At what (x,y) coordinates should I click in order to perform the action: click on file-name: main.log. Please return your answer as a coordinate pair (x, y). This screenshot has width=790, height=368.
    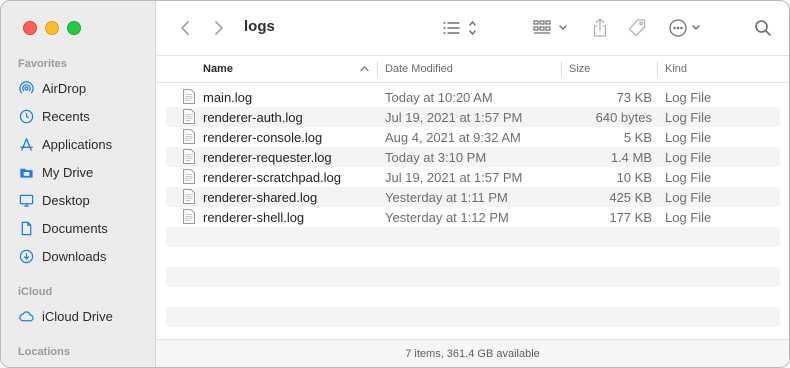
    Looking at the image, I should click on (228, 97).